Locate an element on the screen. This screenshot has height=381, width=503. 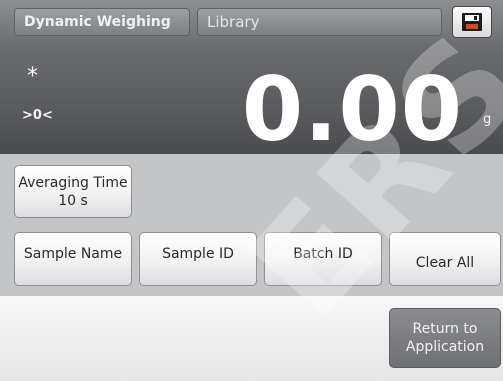
library-tab: Library is located at coordinates (319, 22).